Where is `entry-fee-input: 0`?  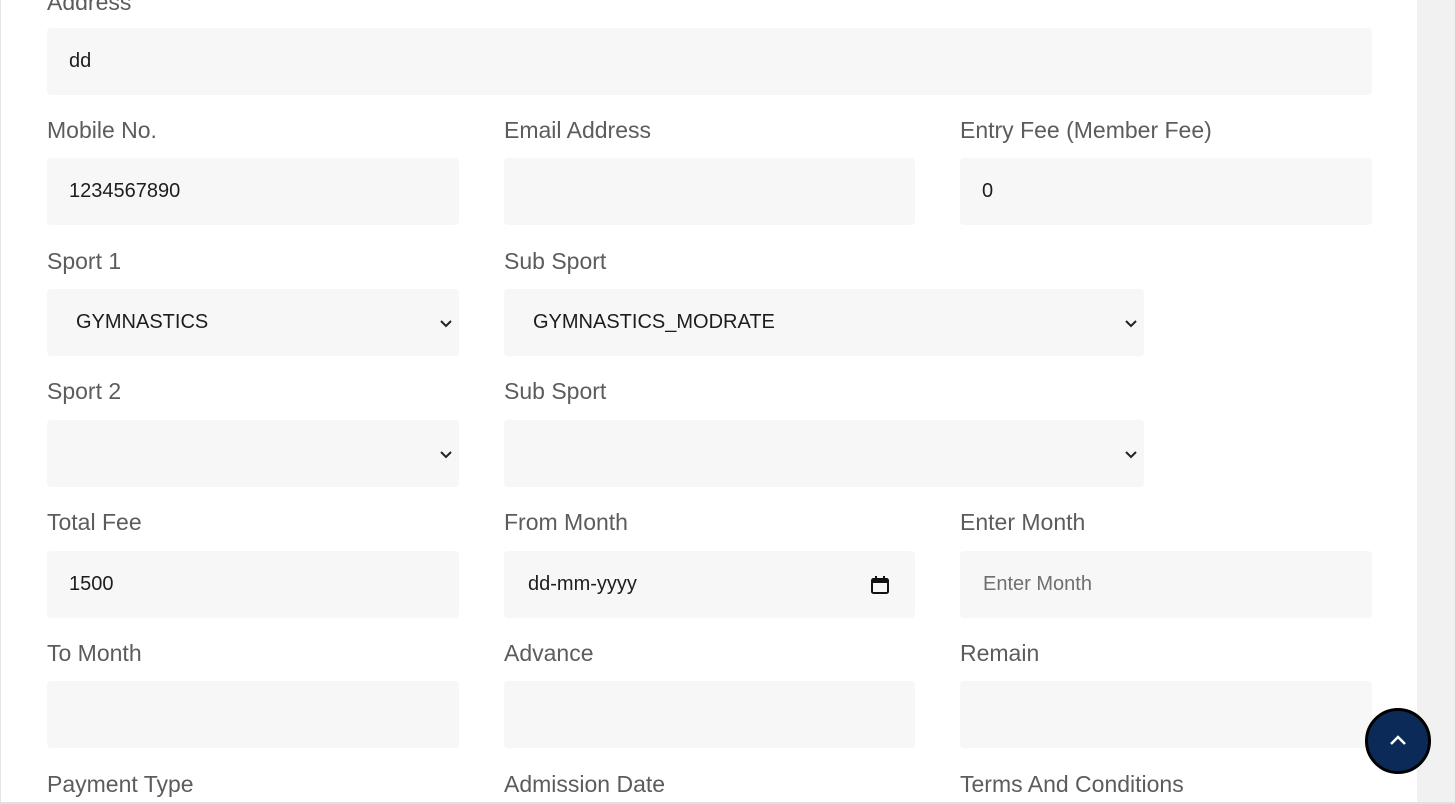
entry-fee-input: 0 is located at coordinates (1166, 191).